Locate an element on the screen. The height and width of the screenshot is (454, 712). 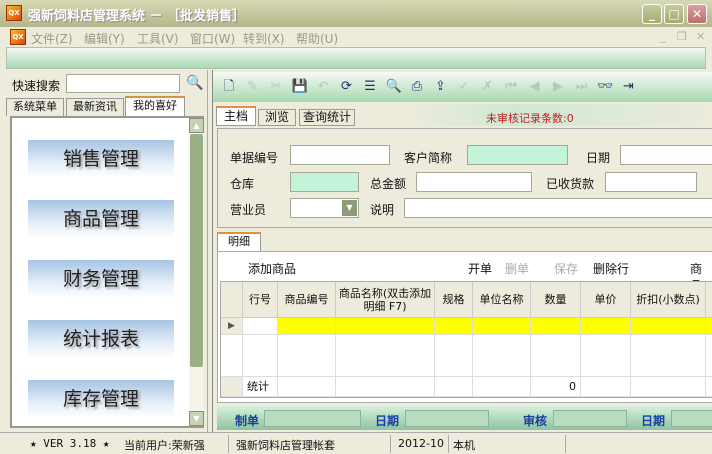
print-icon: ⎙ is located at coordinates (417, 87).